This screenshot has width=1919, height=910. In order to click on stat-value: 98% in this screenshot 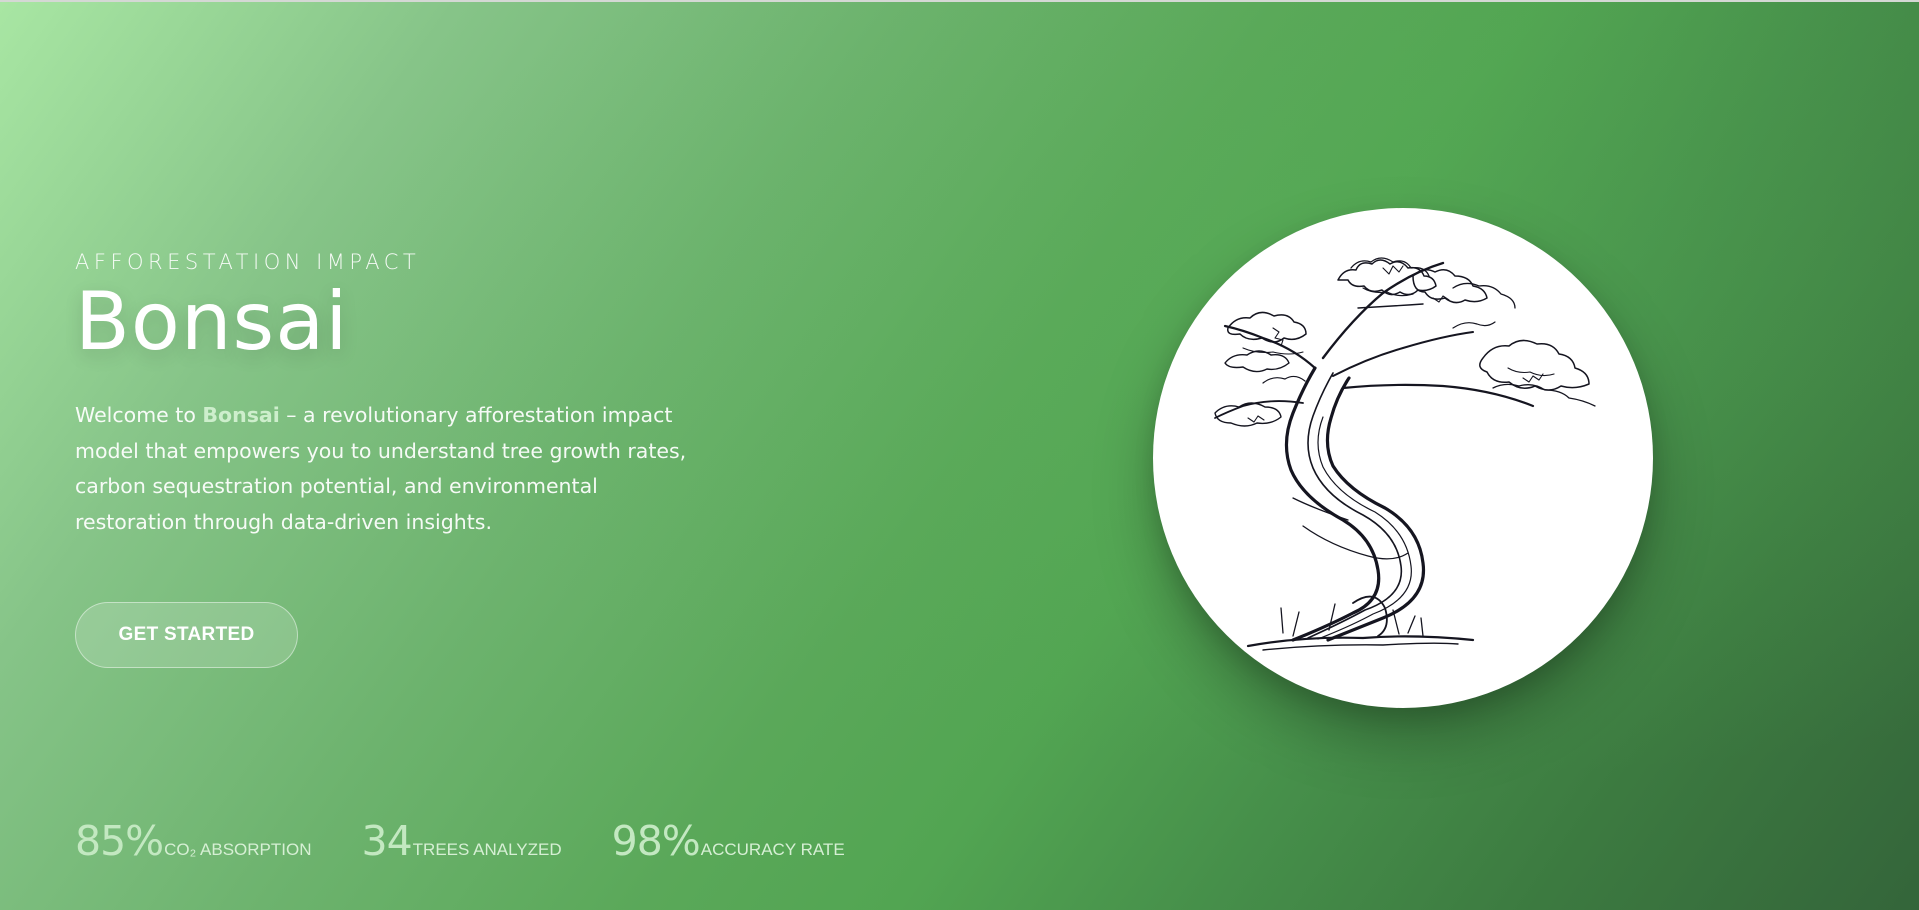, I will do `click(656, 841)`.